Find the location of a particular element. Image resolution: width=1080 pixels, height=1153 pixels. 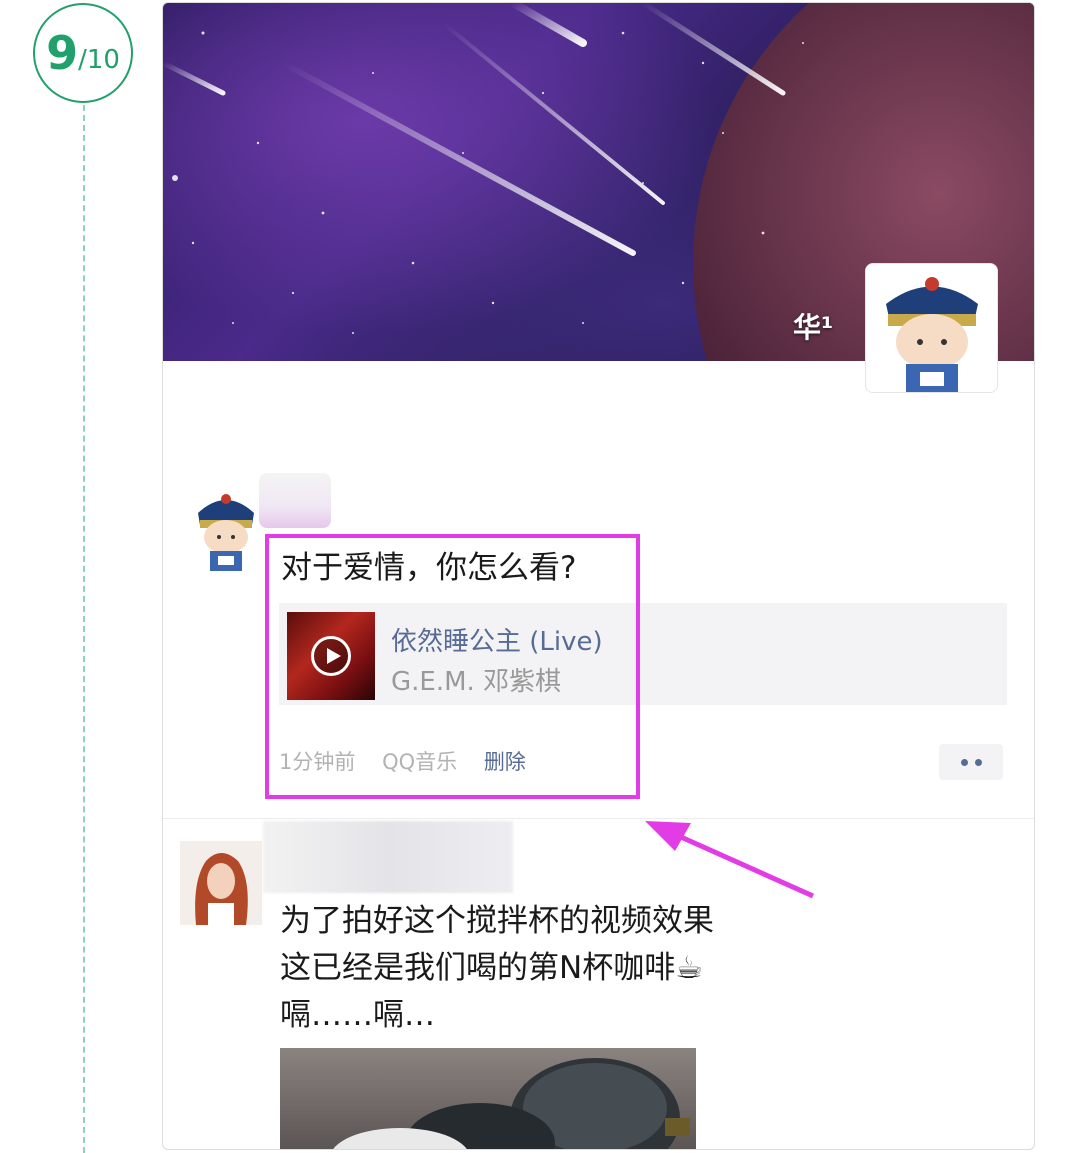

step-badge: 9 /10 is located at coordinates (83, 53).